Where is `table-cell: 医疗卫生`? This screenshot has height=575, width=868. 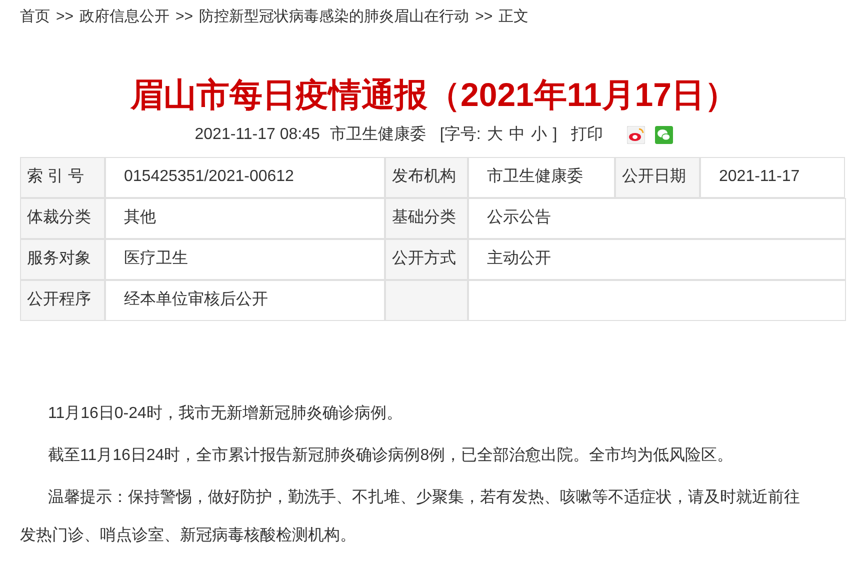
table-cell: 医疗卫生 is located at coordinates (245, 259).